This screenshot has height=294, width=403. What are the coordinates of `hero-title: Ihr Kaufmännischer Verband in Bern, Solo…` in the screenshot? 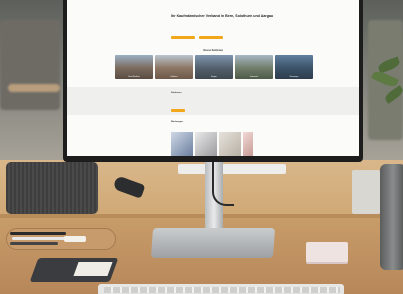 It's located at (222, 16).